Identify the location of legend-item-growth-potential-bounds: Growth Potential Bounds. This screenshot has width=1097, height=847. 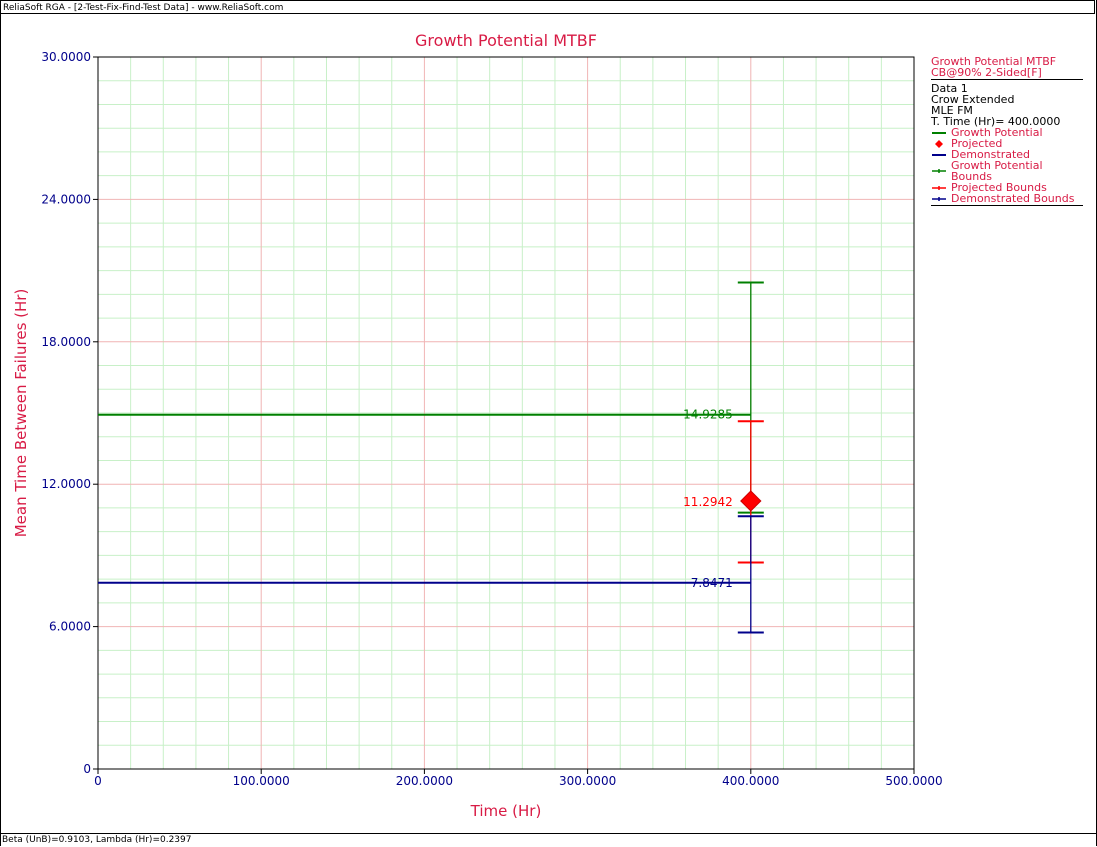
(1007, 171).